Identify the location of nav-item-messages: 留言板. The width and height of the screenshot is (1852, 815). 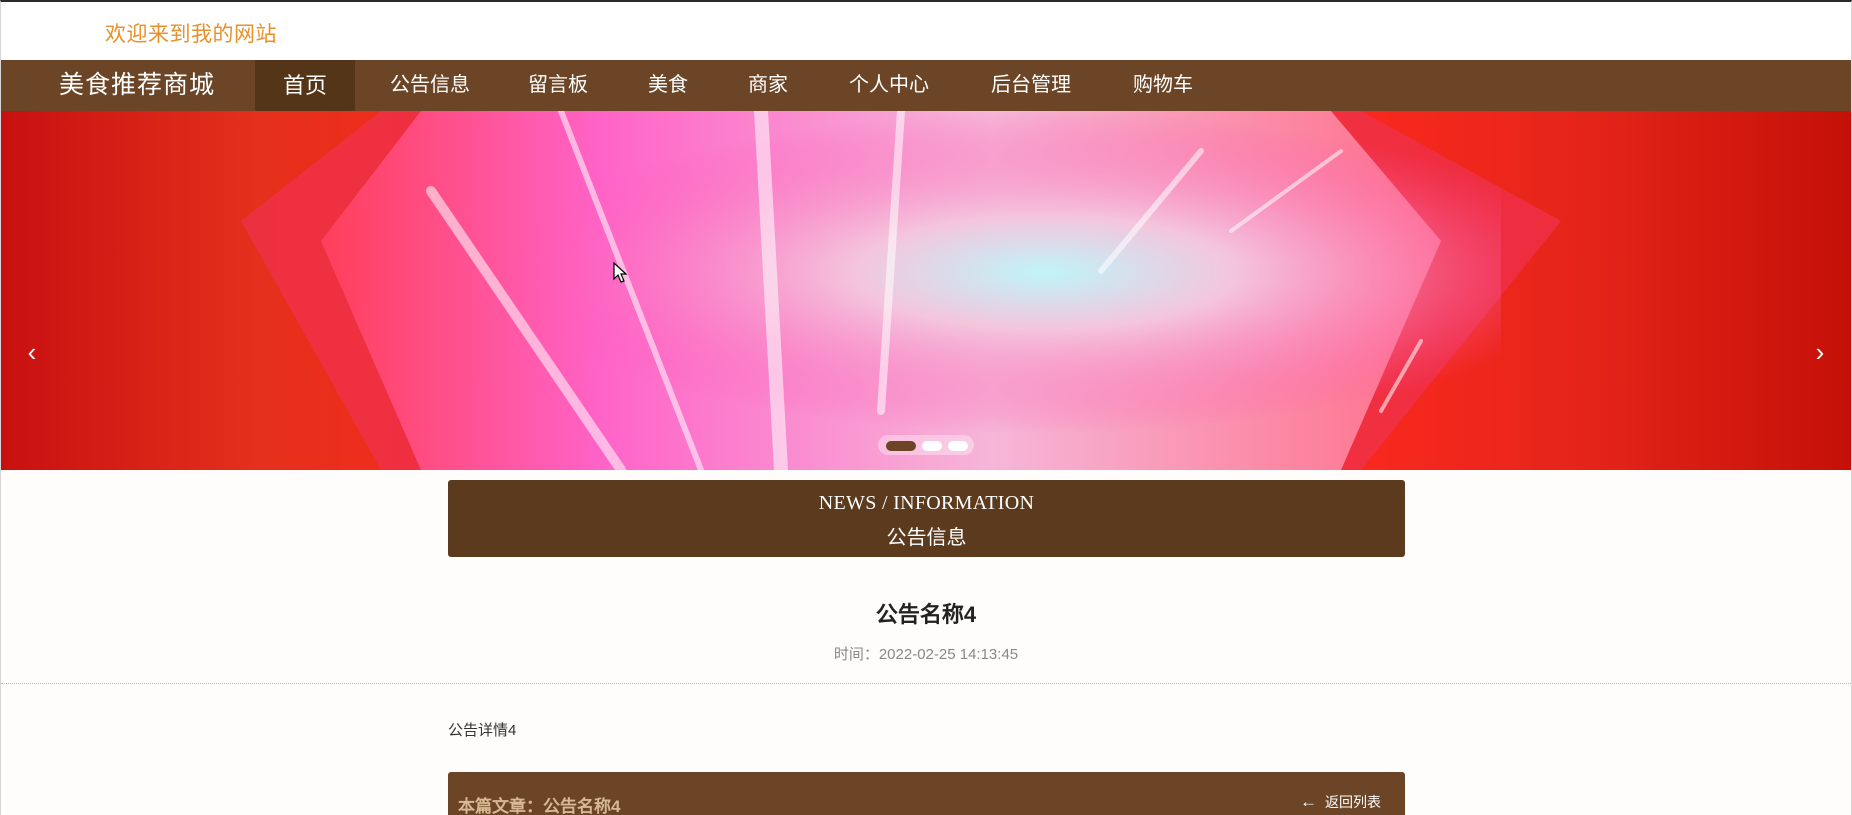
(558, 85).